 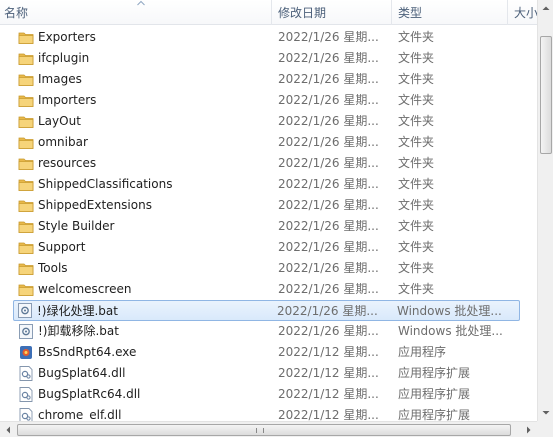 I want to click on file-row: welcomescreen 2022/1/26 星期... 文件夹, so click(x=266, y=289).